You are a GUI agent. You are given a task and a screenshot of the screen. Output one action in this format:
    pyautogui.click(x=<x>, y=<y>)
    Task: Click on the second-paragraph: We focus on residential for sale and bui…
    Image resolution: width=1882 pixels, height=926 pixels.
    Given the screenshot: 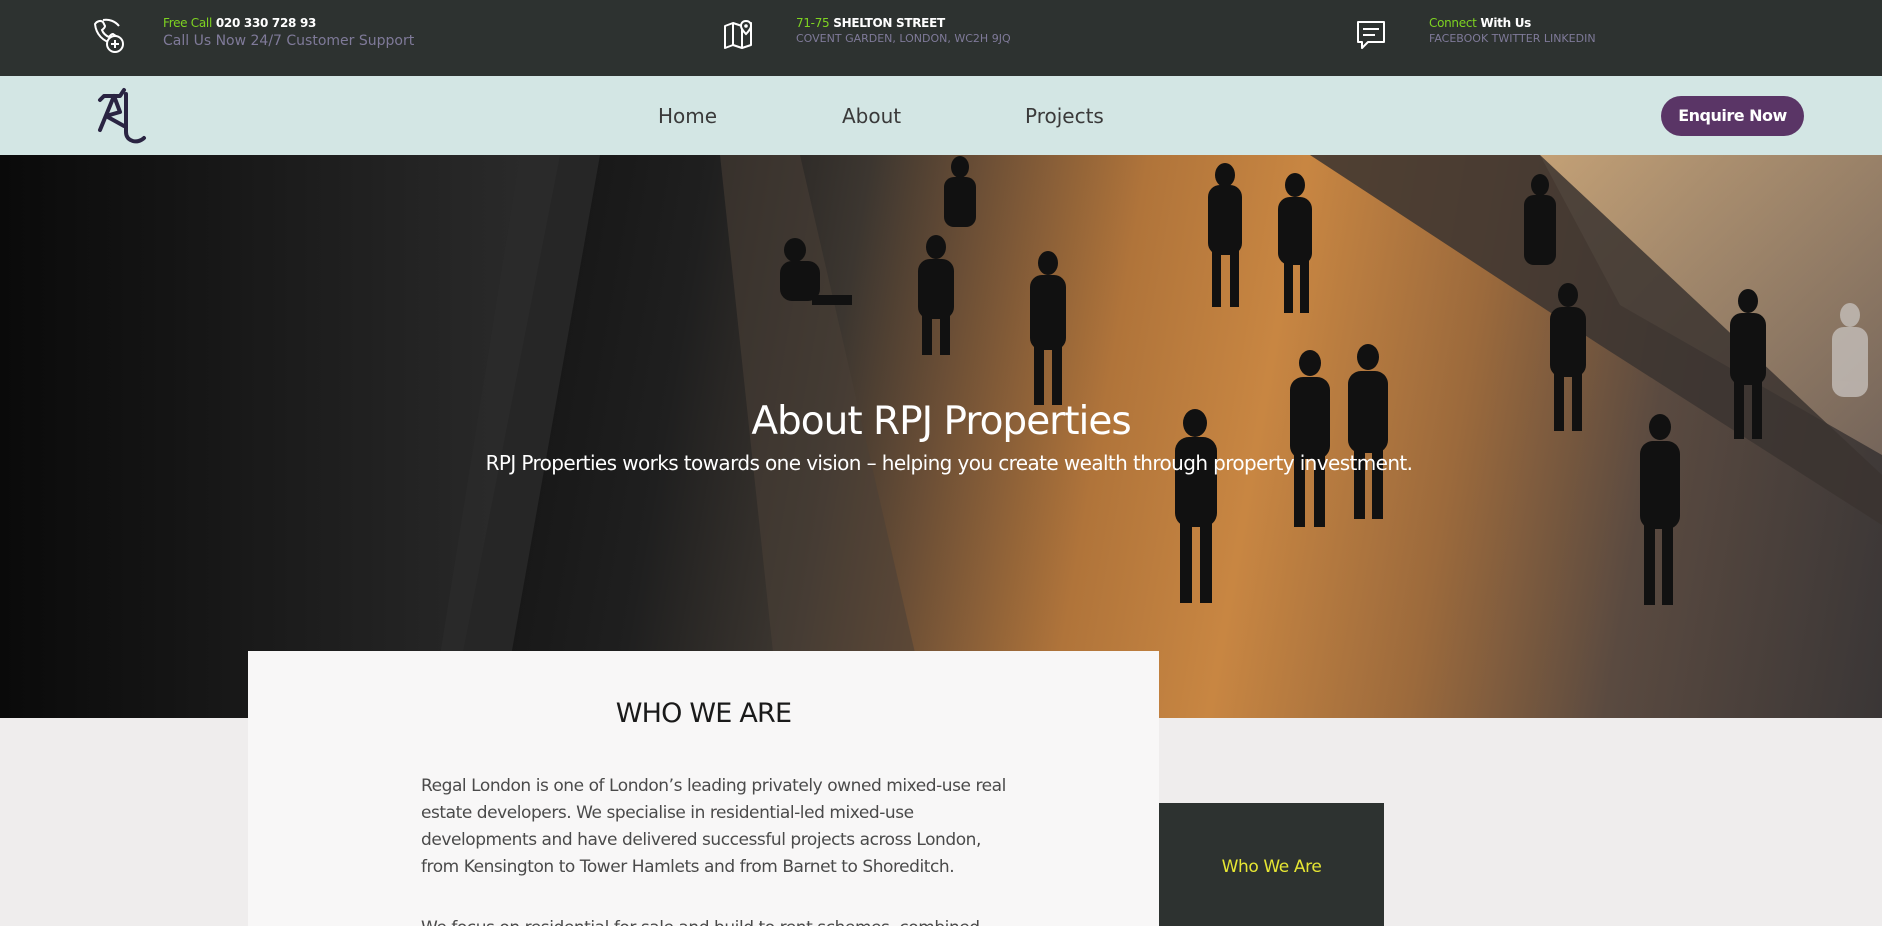 What is the action you would take?
    pyautogui.click(x=721, y=920)
    